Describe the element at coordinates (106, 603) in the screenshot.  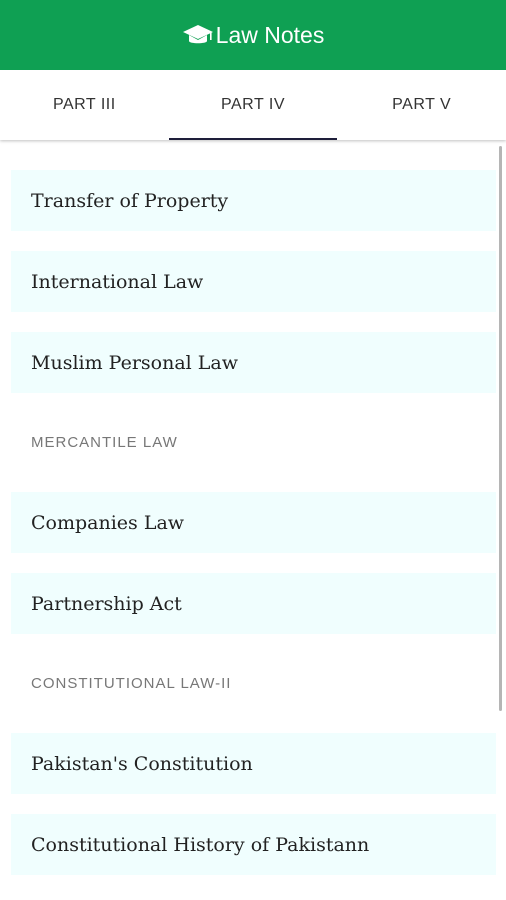
I see `list-item-label: Partnership Act` at that location.